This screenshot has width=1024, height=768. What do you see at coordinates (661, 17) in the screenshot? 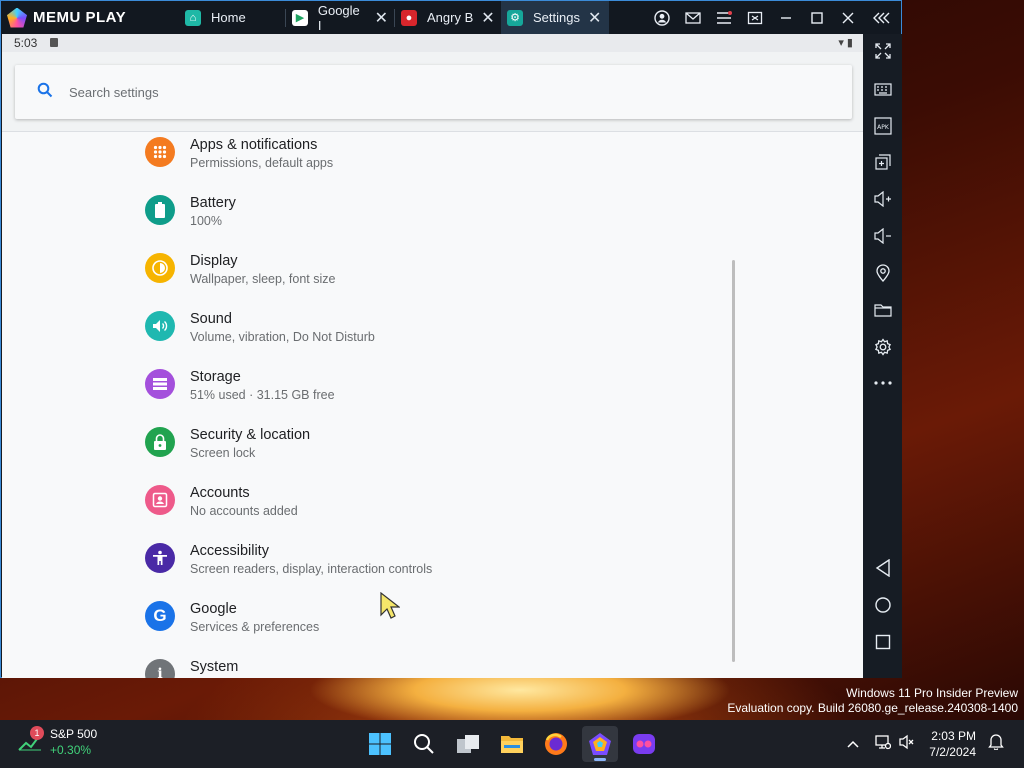
I see `account-icon` at bounding box center [661, 17].